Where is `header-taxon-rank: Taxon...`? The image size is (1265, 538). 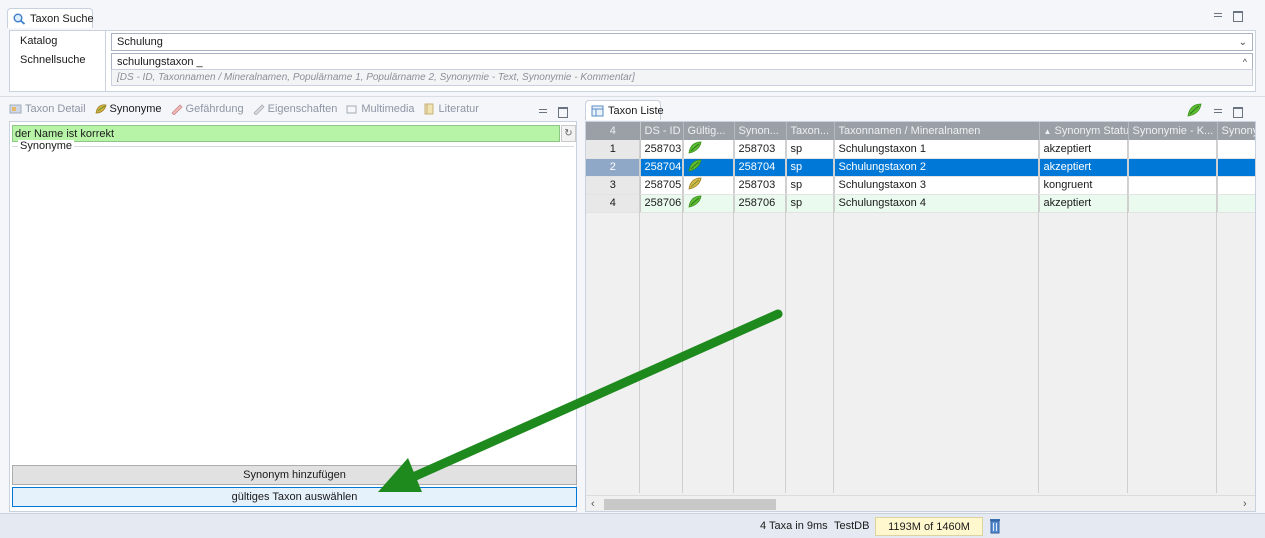 header-taxon-rank: Taxon... is located at coordinates (810, 131).